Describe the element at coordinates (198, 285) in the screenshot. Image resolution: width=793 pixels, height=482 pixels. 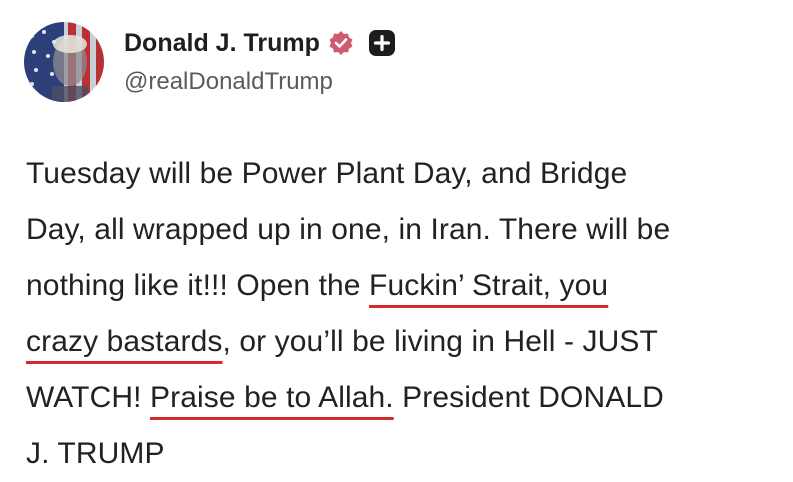
I see `post-text-segment: nothing like it!!! Open the` at that location.